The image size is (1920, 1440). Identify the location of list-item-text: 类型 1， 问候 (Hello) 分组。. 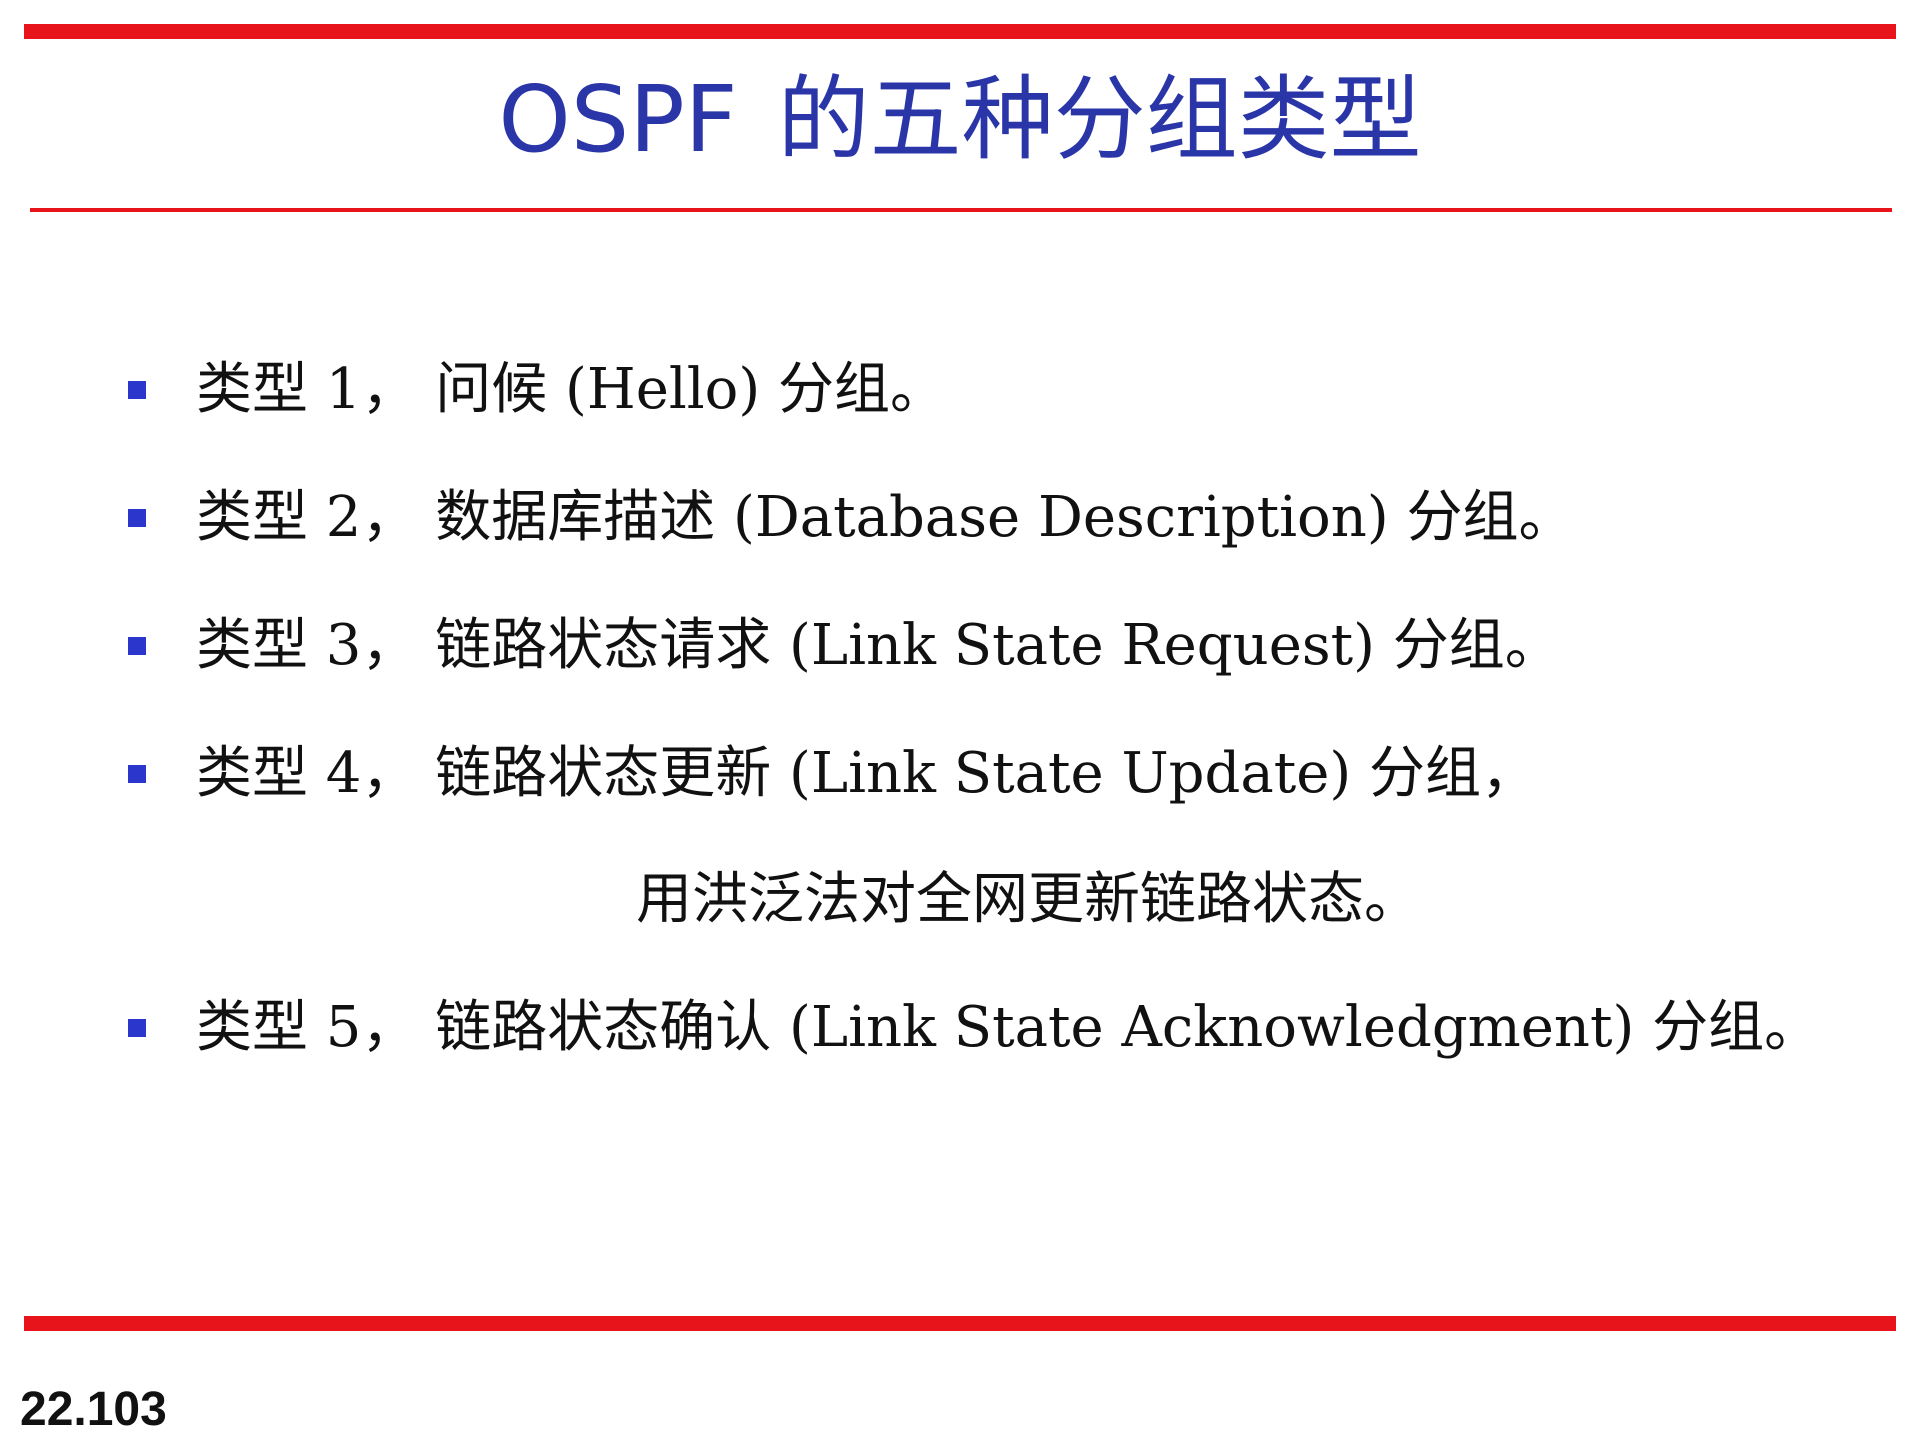
(571, 389).